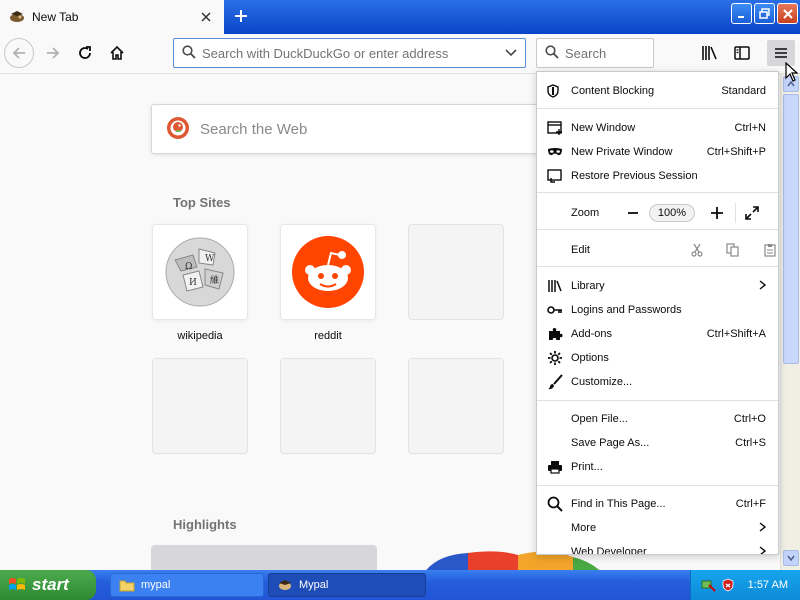  Describe the element at coordinates (314, 585) in the screenshot. I see `taskbar-item-label: Mypal` at that location.